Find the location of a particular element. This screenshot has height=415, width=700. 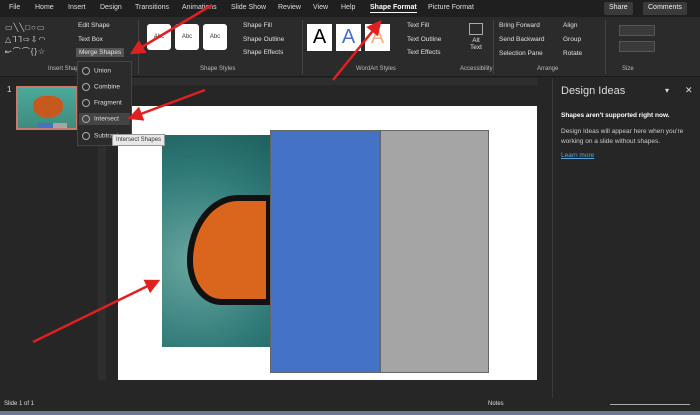

arrow-picture is located at coordinates (96, 311).